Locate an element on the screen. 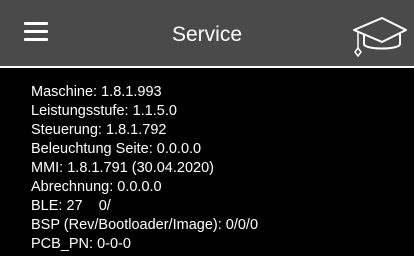  page-title: Service is located at coordinates (207, 34).